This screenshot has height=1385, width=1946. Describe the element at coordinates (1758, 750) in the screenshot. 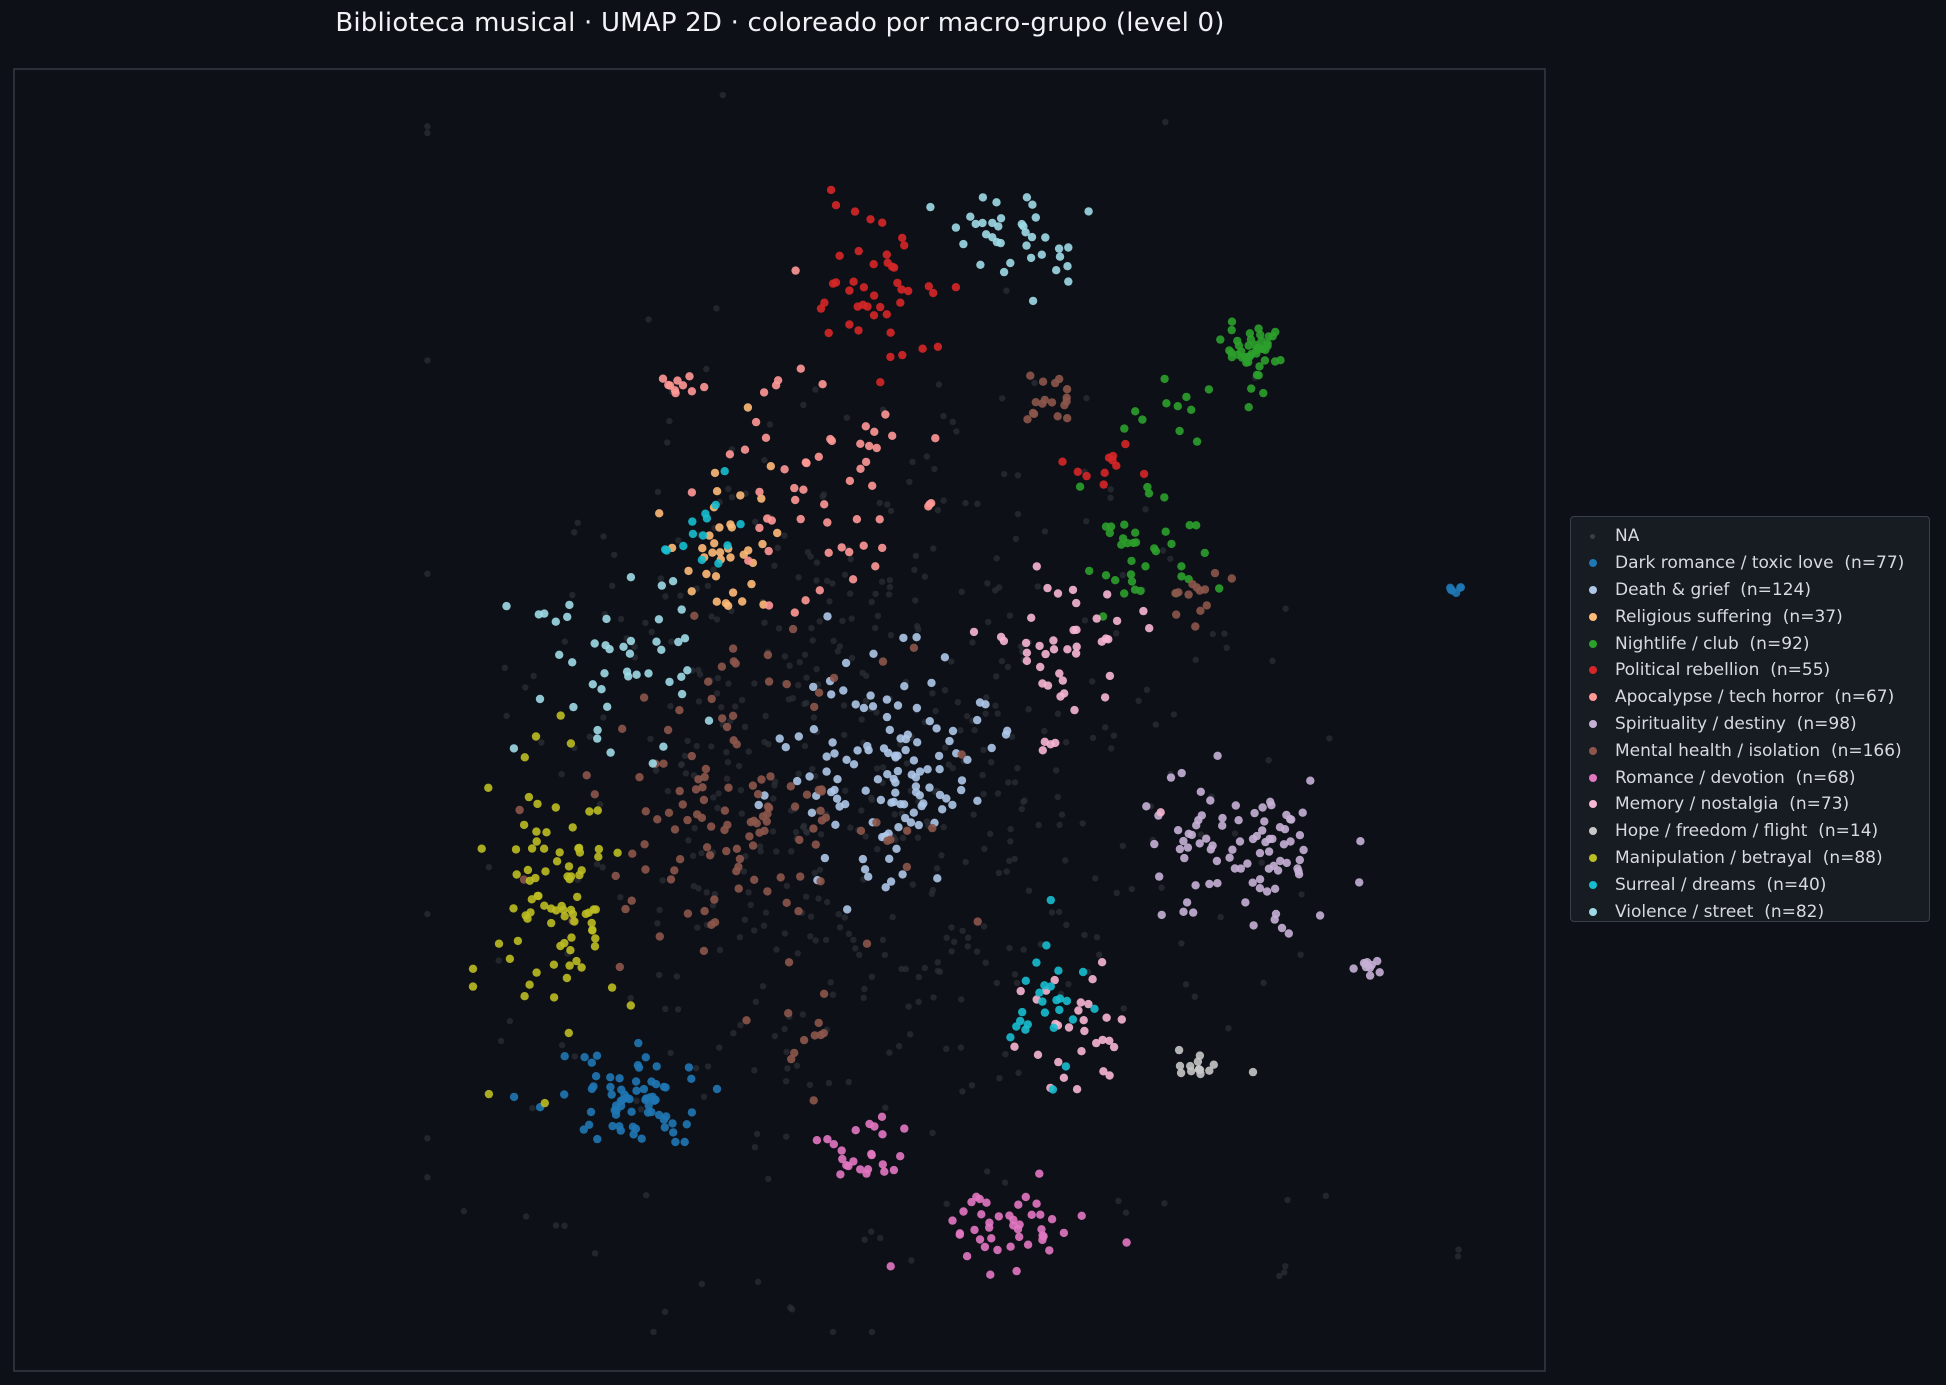

I see `legend-label: Mental health / isolation (n=166)` at that location.